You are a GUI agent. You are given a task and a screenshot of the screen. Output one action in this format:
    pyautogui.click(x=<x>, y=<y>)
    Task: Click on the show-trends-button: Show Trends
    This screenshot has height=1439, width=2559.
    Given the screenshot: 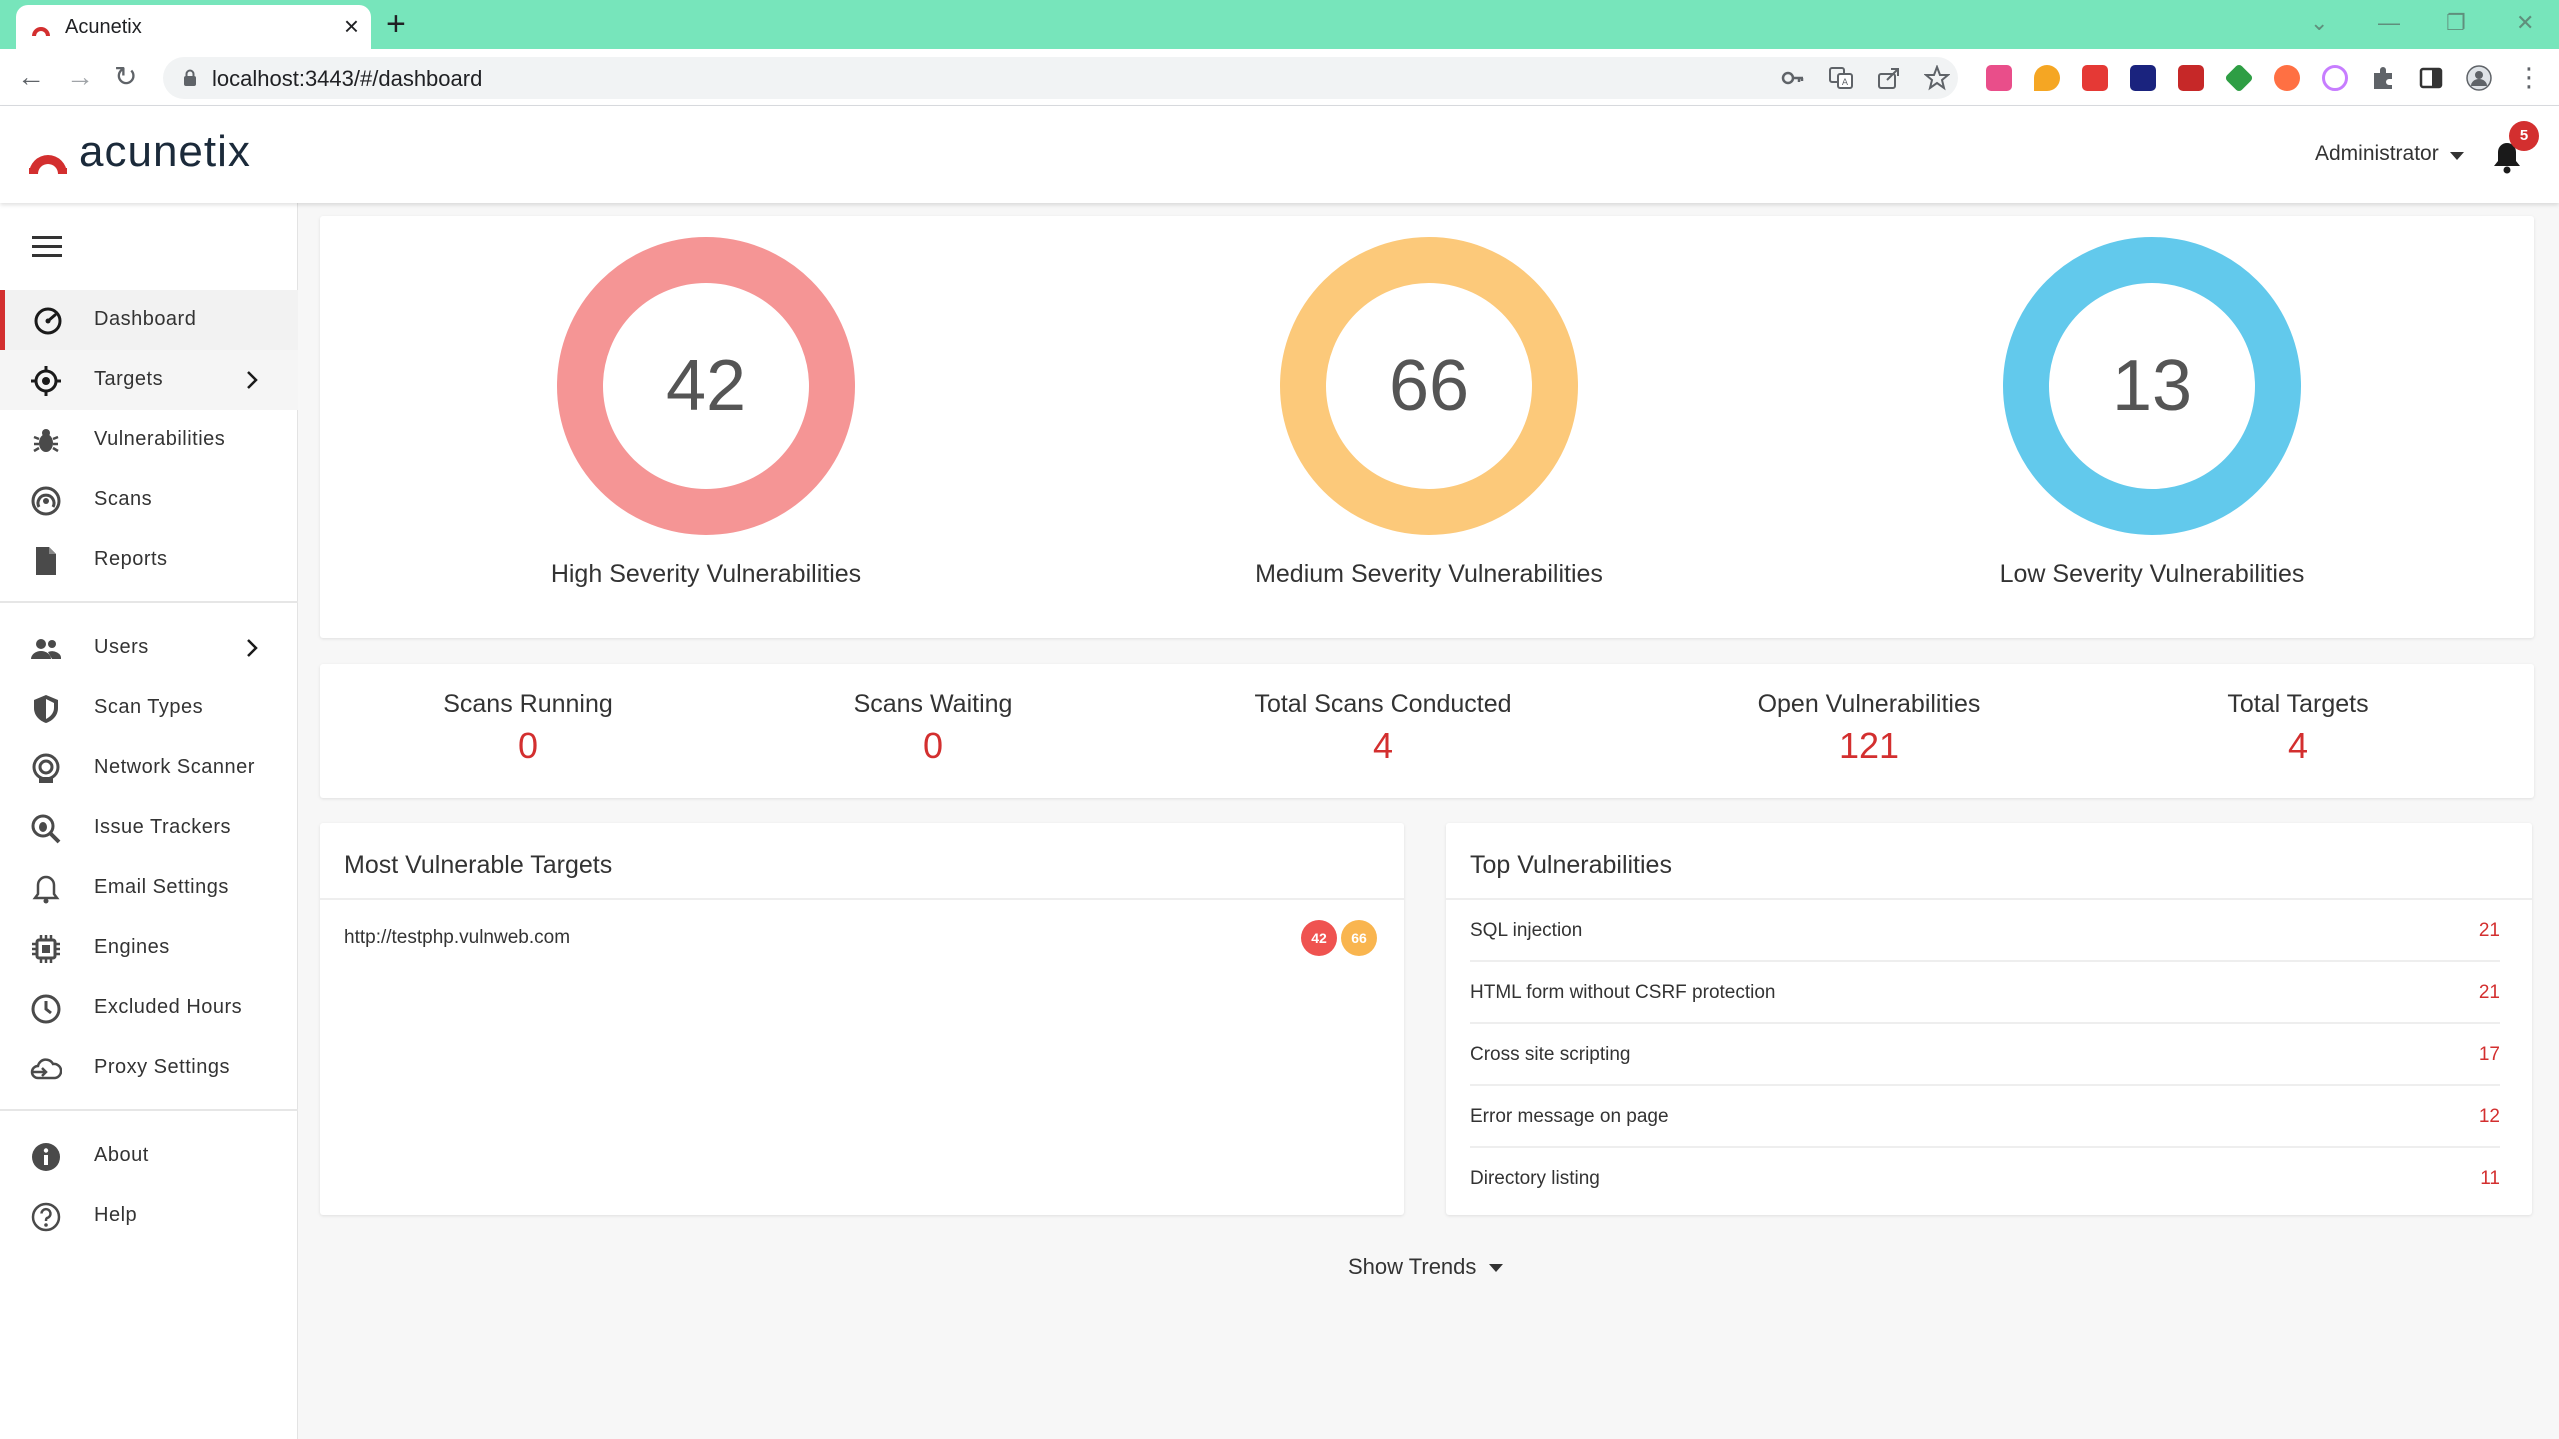 What is the action you would take?
    pyautogui.click(x=1412, y=1267)
    